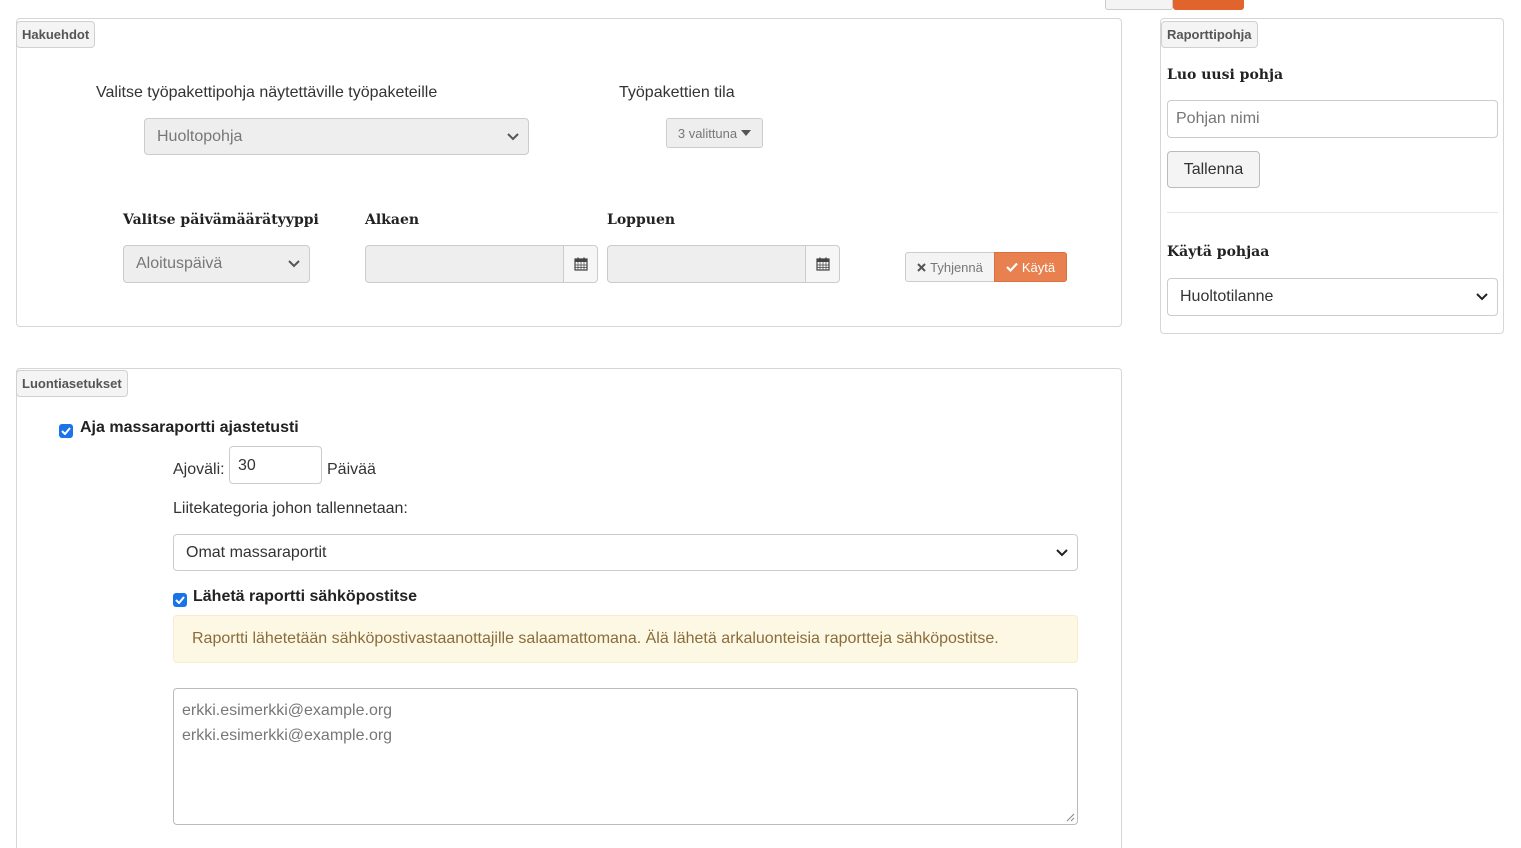  What do you see at coordinates (921, 267) in the screenshot?
I see `close-icon` at bounding box center [921, 267].